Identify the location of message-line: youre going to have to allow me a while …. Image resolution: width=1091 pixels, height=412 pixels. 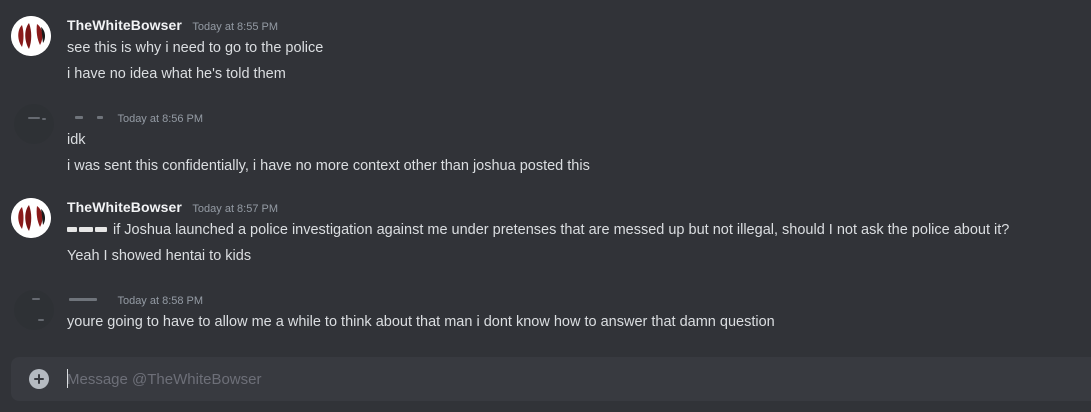
(421, 322).